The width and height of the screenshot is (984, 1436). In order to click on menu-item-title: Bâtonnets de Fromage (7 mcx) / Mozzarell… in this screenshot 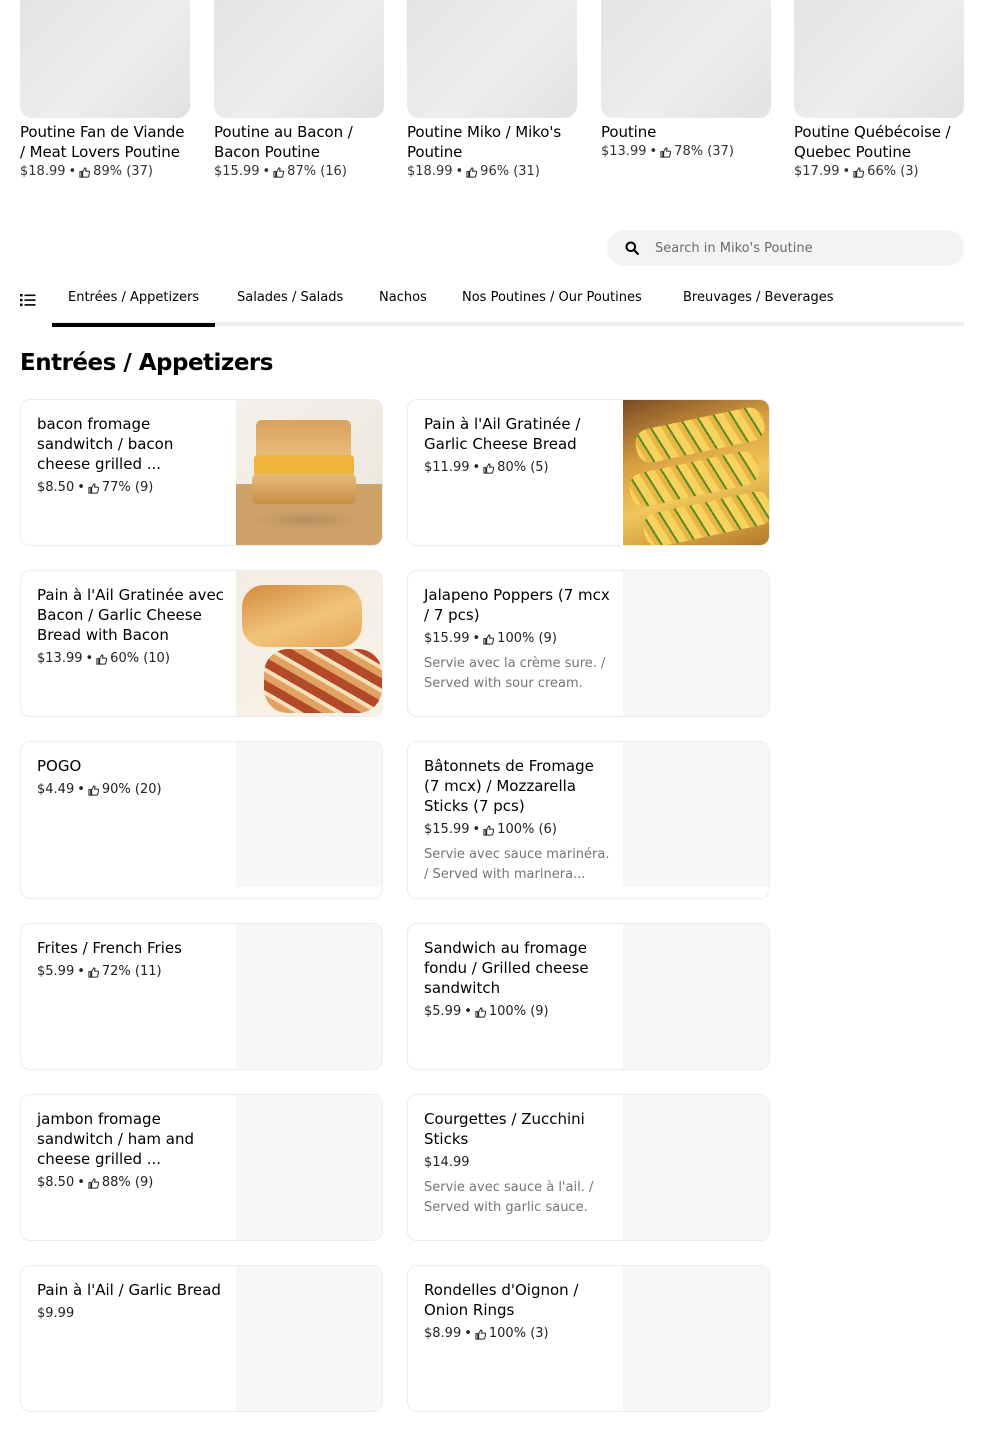, I will do `click(509, 786)`.